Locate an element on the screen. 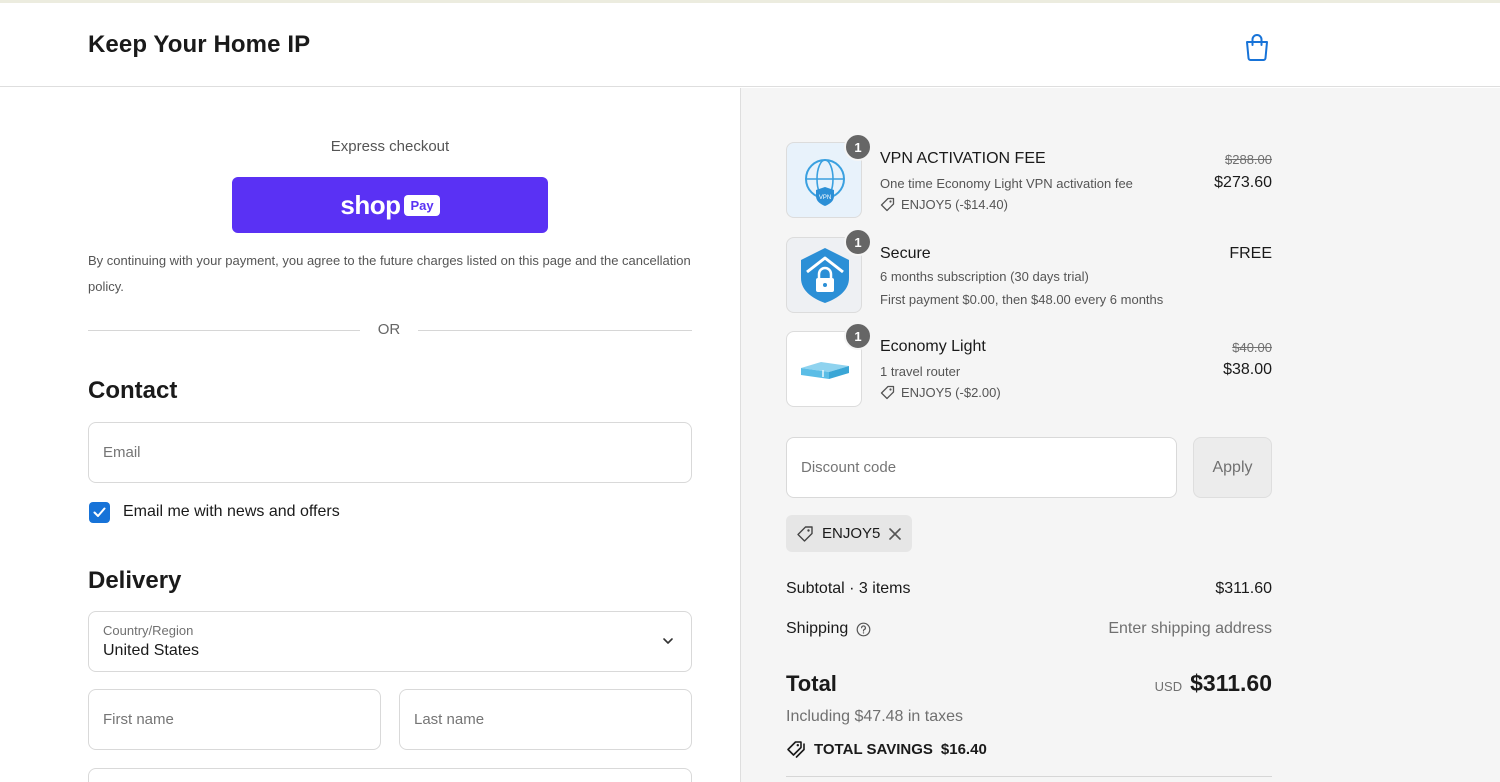  total-amount: USD $311.60 is located at coordinates (1213, 683).